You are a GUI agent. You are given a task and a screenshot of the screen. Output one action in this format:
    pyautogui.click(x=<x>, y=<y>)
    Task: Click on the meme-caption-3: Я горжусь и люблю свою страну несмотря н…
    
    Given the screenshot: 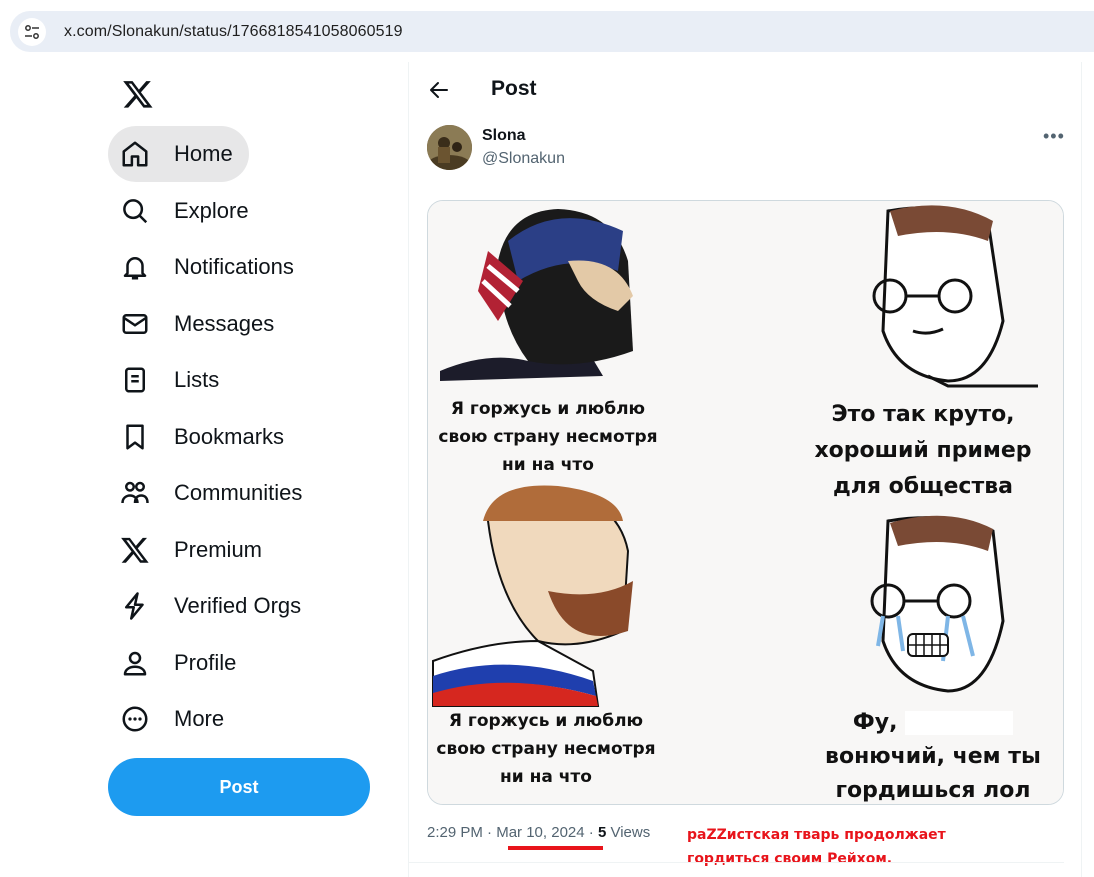 What is the action you would take?
    pyautogui.click(x=546, y=749)
    